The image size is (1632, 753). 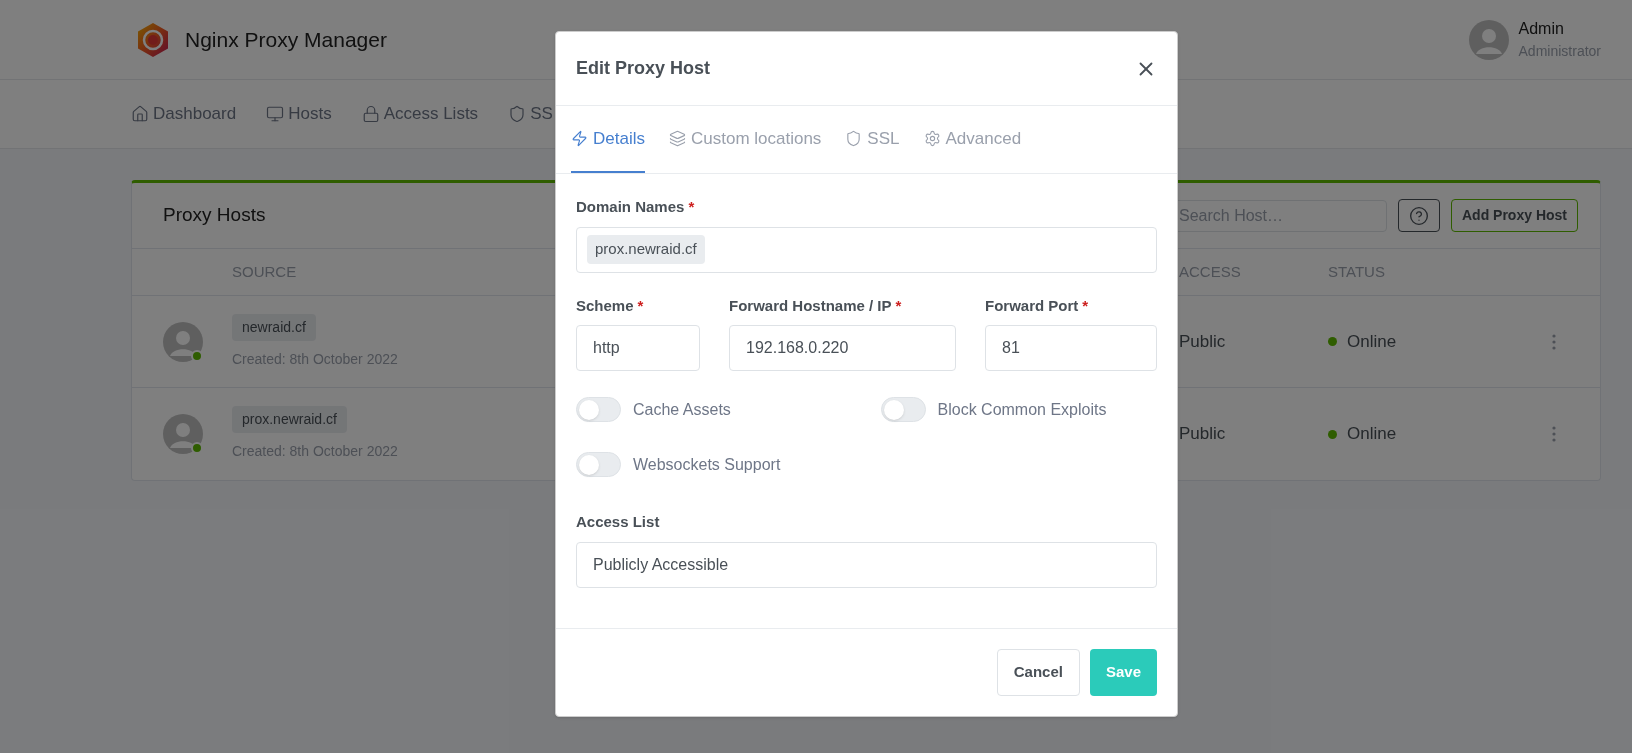 I want to click on input-field: 192.168.0.220, so click(x=842, y=348).